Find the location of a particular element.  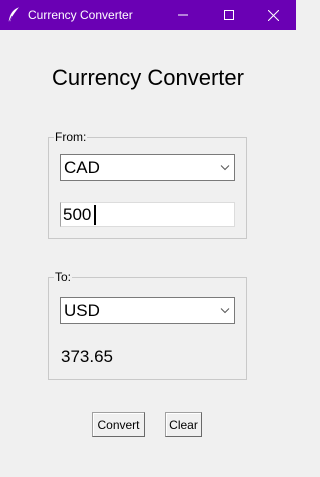

close-icon is located at coordinates (273, 15).